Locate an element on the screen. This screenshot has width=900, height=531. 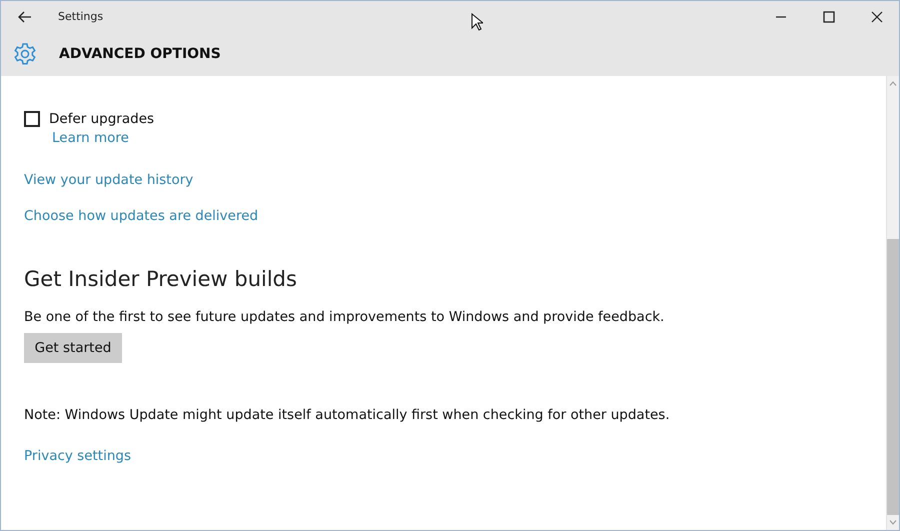
close-icon is located at coordinates (877, 16).